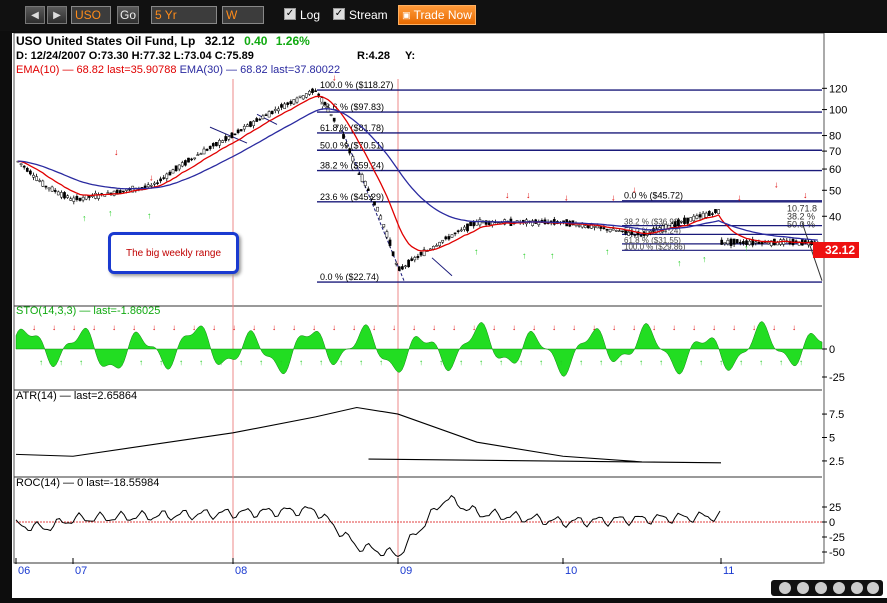 This screenshot has width=887, height=603. What do you see at coordinates (184, 15) in the screenshot?
I see `period-select: 5 Yr` at bounding box center [184, 15].